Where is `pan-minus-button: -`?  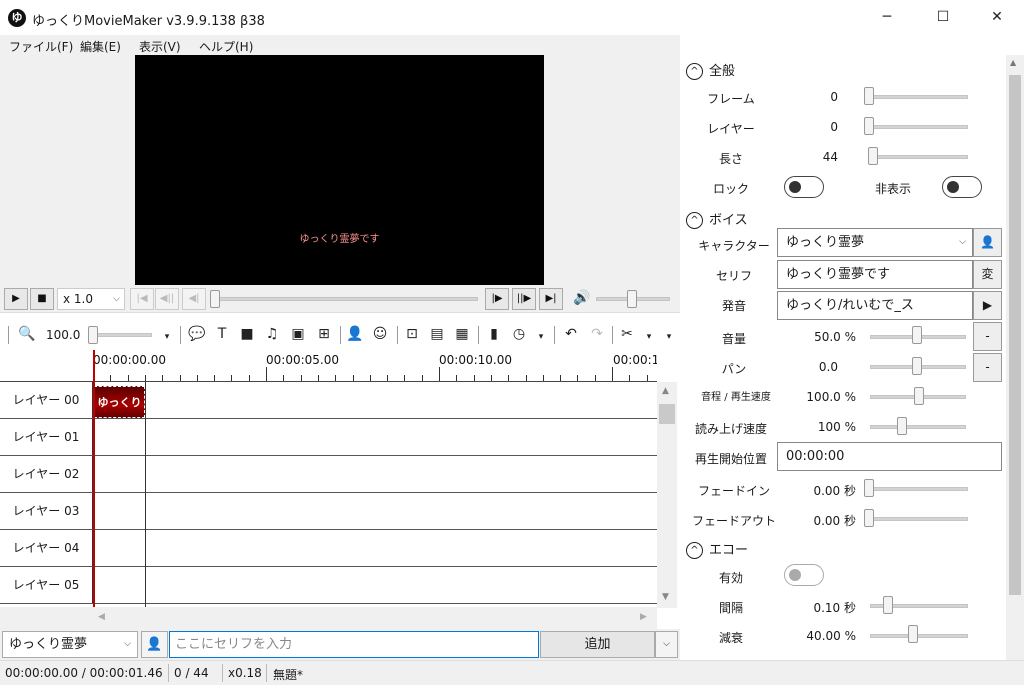
pan-minus-button: - is located at coordinates (987, 367).